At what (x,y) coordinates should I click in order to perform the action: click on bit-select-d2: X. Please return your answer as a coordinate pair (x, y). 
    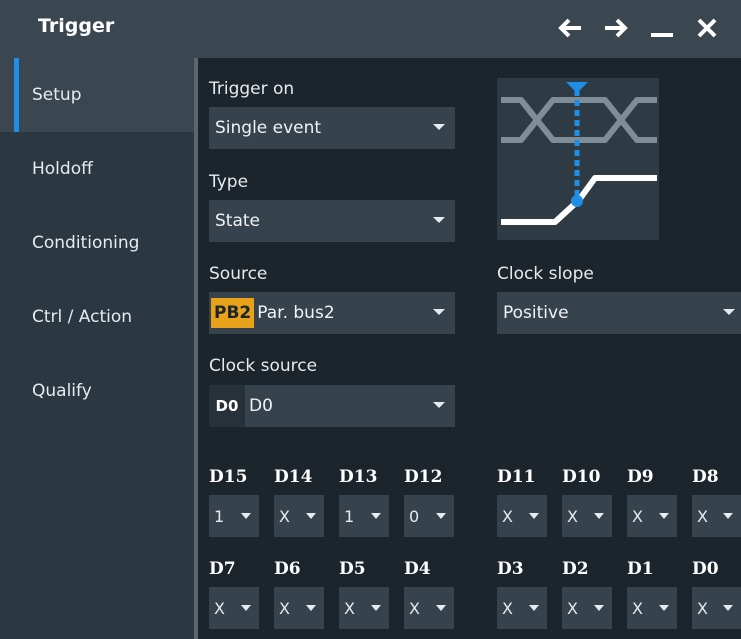
    Looking at the image, I should click on (587, 608).